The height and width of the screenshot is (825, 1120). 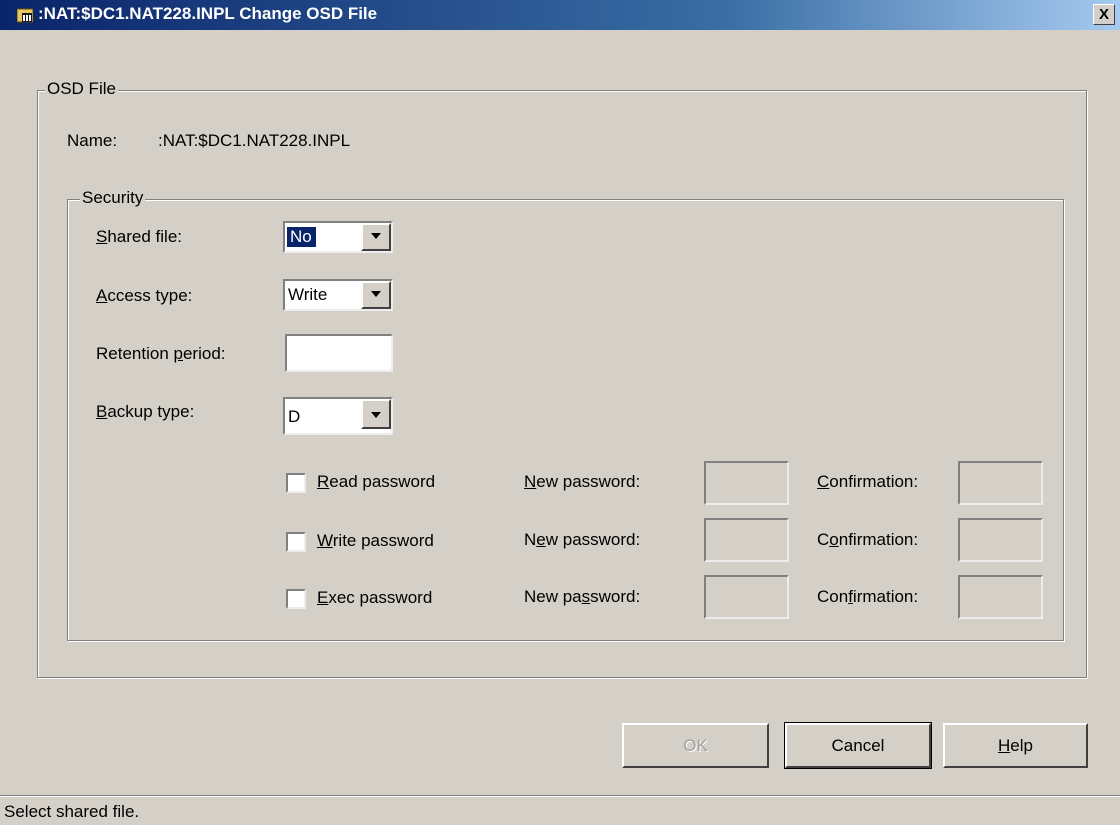 What do you see at coordinates (92, 140) in the screenshot?
I see `name-label: Name:` at bounding box center [92, 140].